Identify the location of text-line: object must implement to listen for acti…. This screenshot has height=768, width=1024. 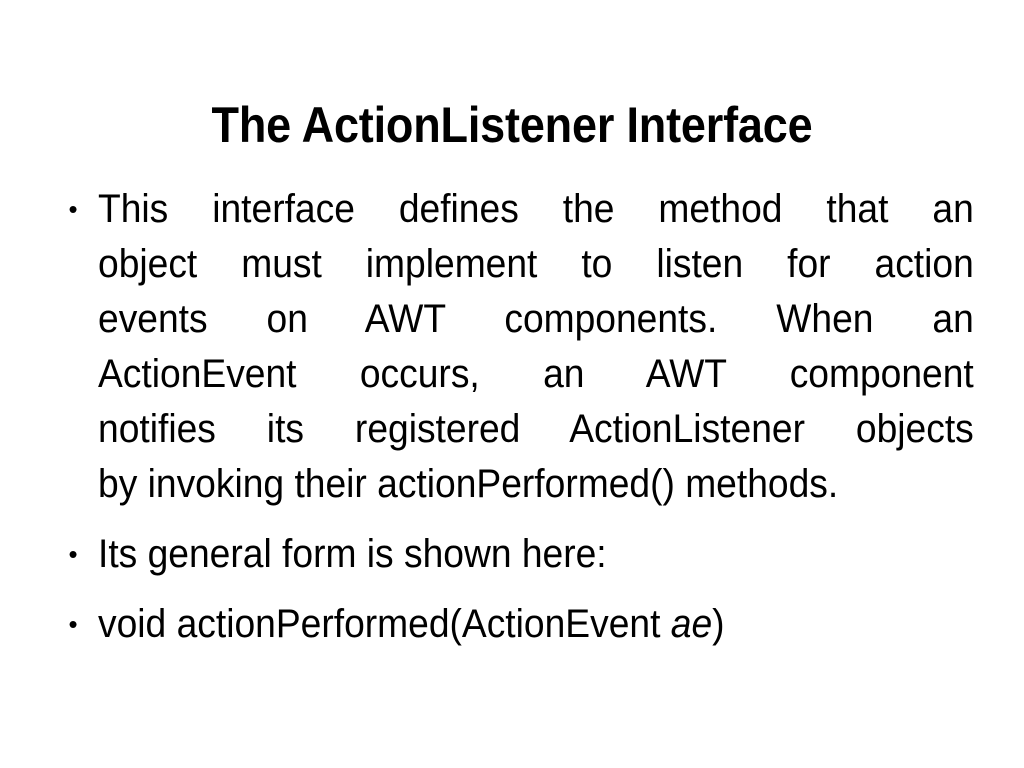
(536, 264).